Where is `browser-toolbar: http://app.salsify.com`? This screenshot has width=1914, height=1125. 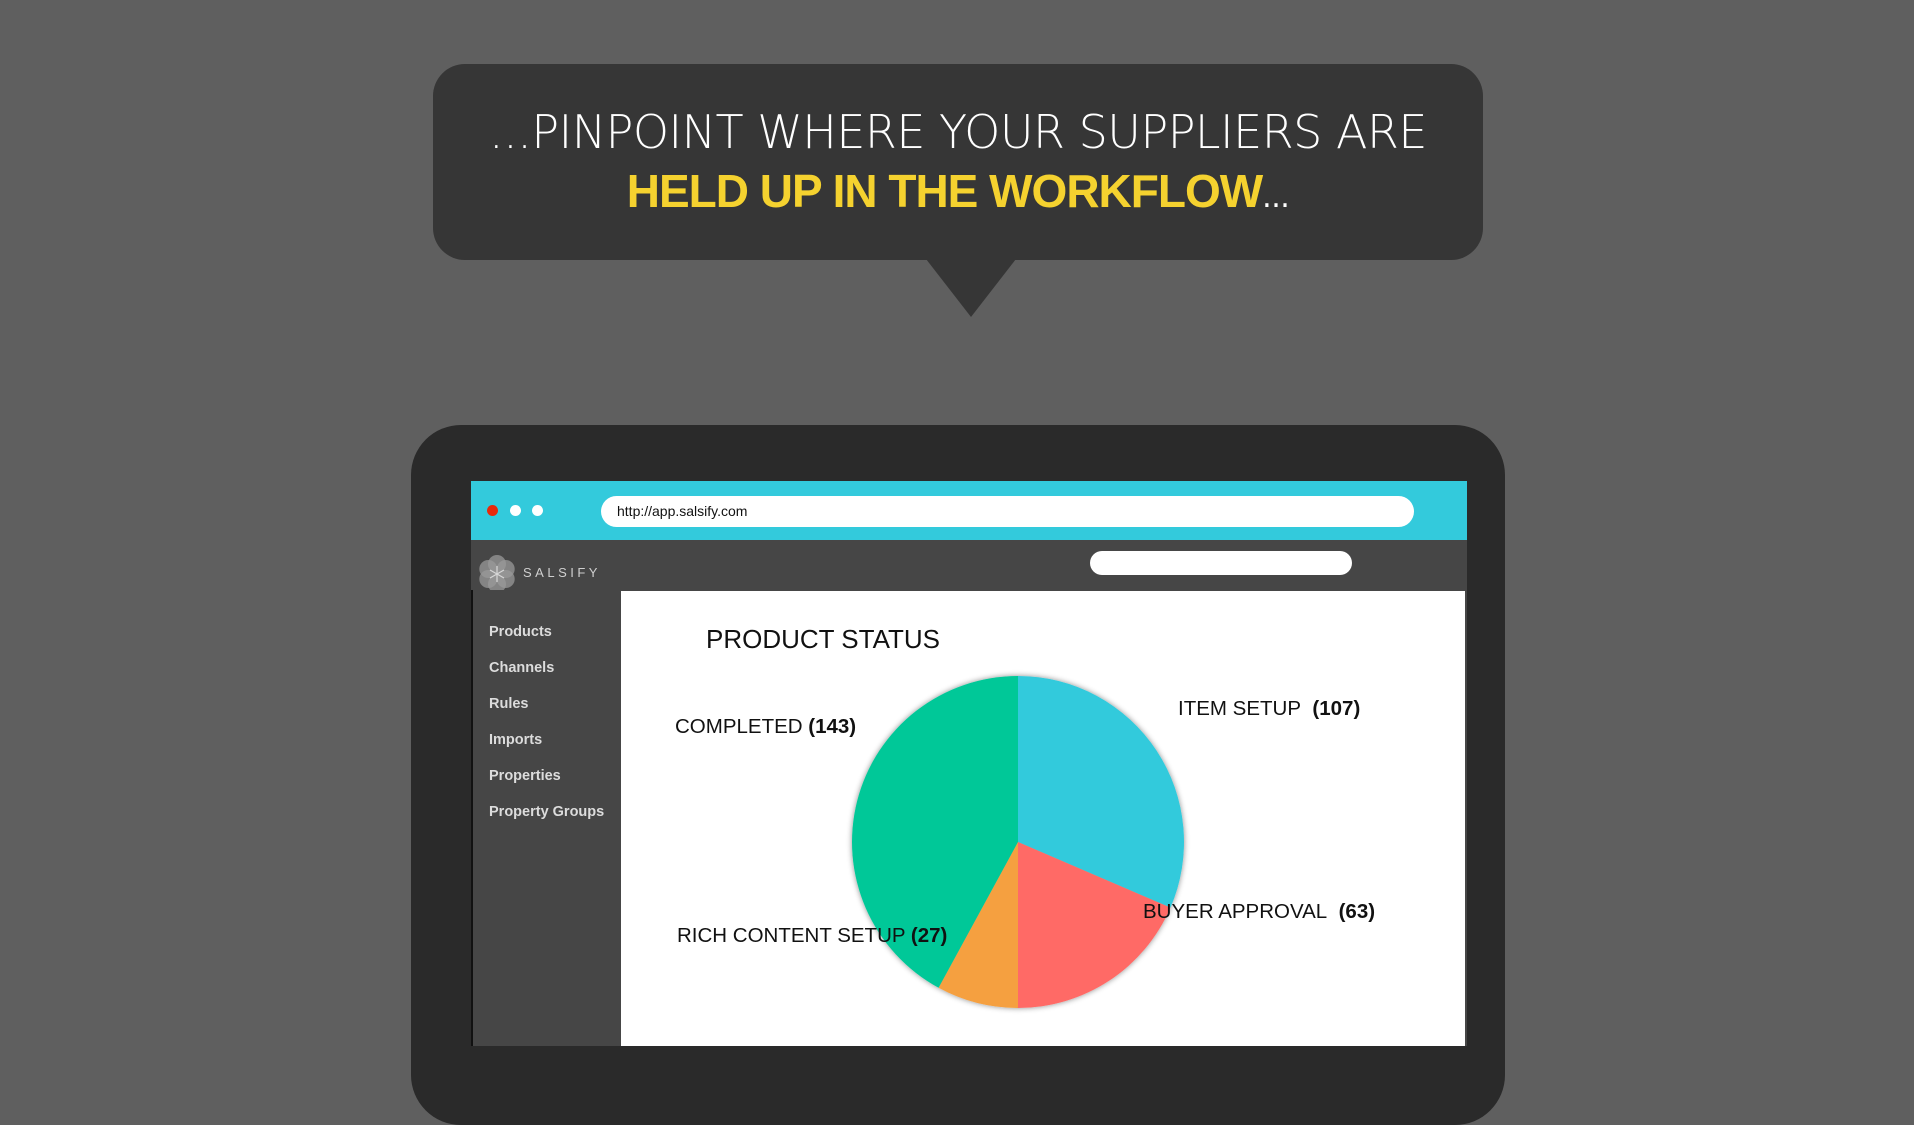
browser-toolbar: http://app.salsify.com is located at coordinates (969, 510).